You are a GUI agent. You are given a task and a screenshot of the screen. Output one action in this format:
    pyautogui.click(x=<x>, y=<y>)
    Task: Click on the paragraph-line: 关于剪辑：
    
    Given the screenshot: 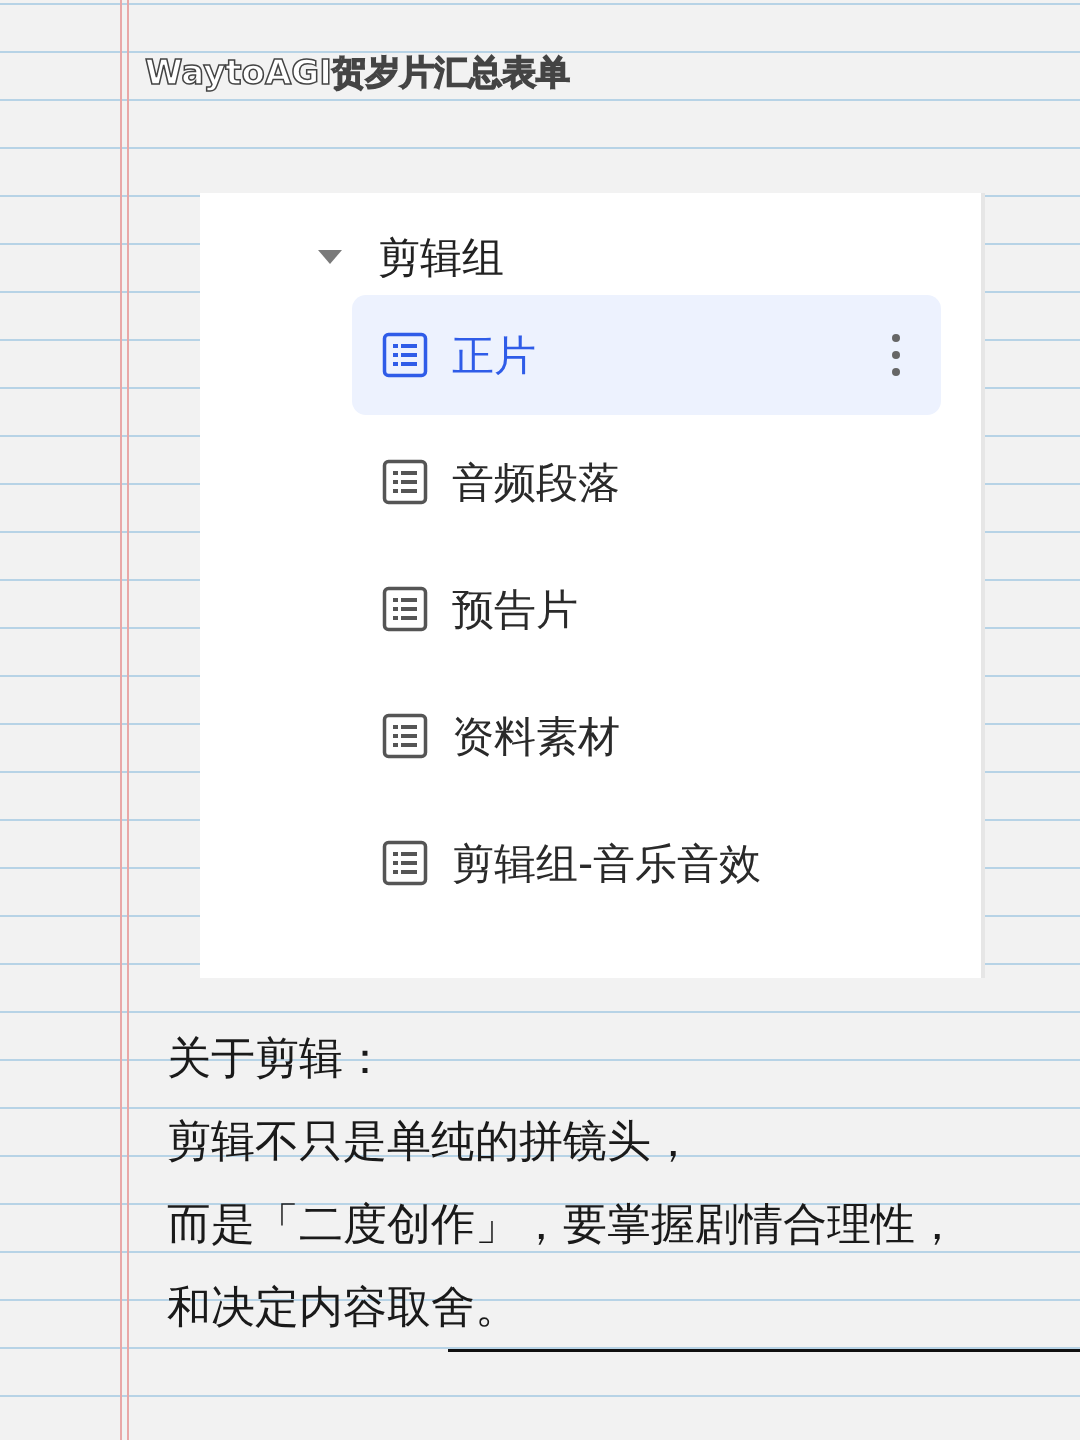 What is the action you would take?
    pyautogui.click(x=277, y=1058)
    